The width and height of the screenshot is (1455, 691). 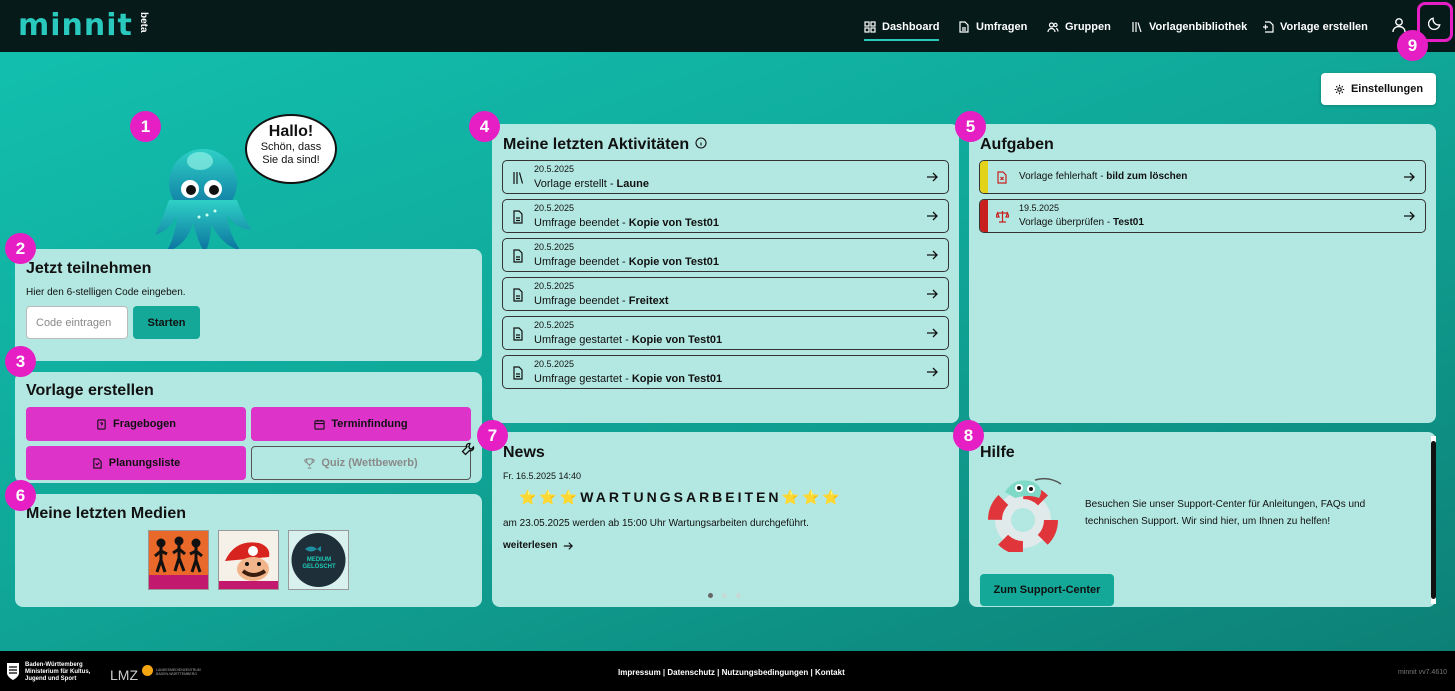 What do you see at coordinates (1198, 27) in the screenshot?
I see `nav-label: Vorlagenbibliothek` at bounding box center [1198, 27].